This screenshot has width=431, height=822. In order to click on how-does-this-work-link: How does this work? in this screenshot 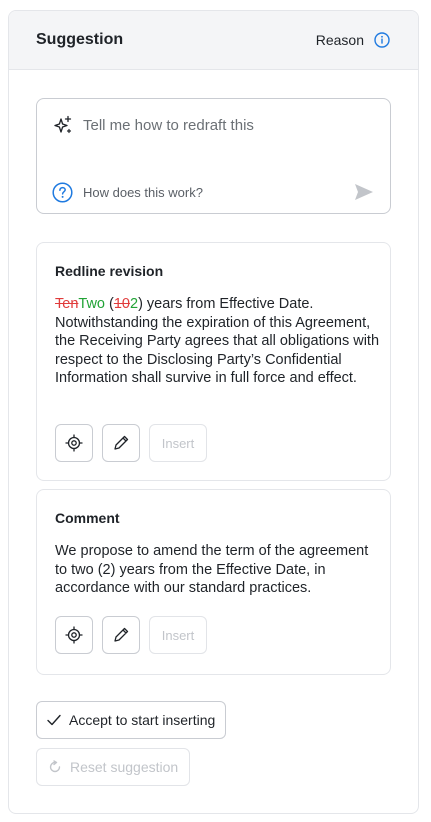, I will do `click(127, 192)`.